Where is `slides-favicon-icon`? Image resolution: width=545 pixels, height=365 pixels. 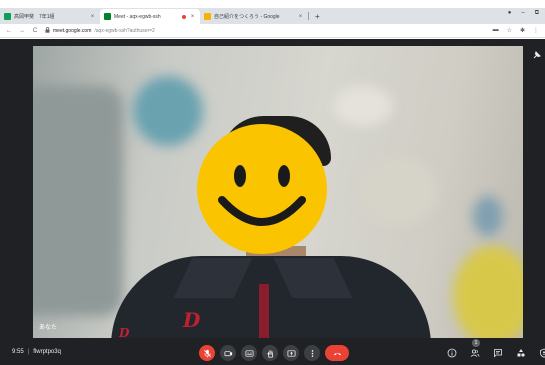 slides-favicon-icon is located at coordinates (207, 16).